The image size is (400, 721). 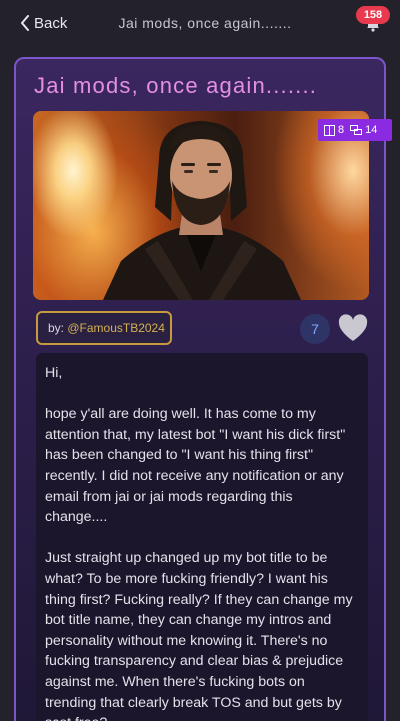 What do you see at coordinates (341, 130) in the screenshot?
I see `images-count: 8` at bounding box center [341, 130].